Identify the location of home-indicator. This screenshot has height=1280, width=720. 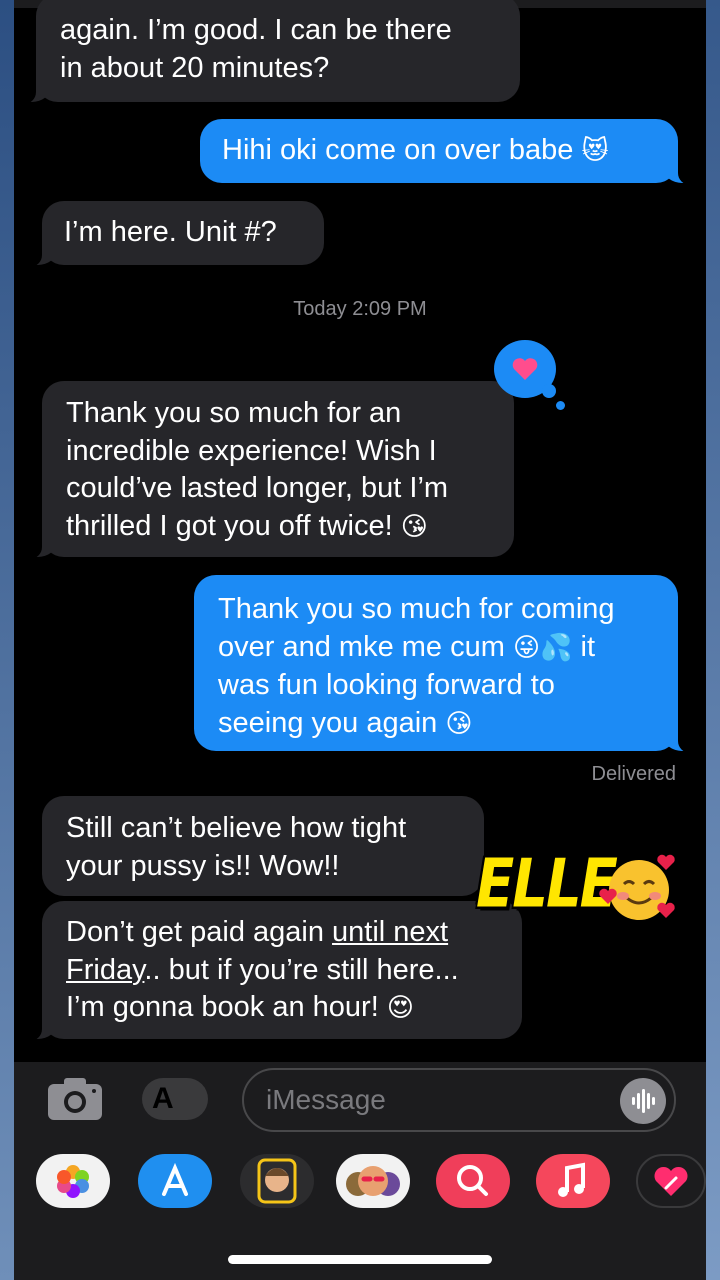
(360, 1259).